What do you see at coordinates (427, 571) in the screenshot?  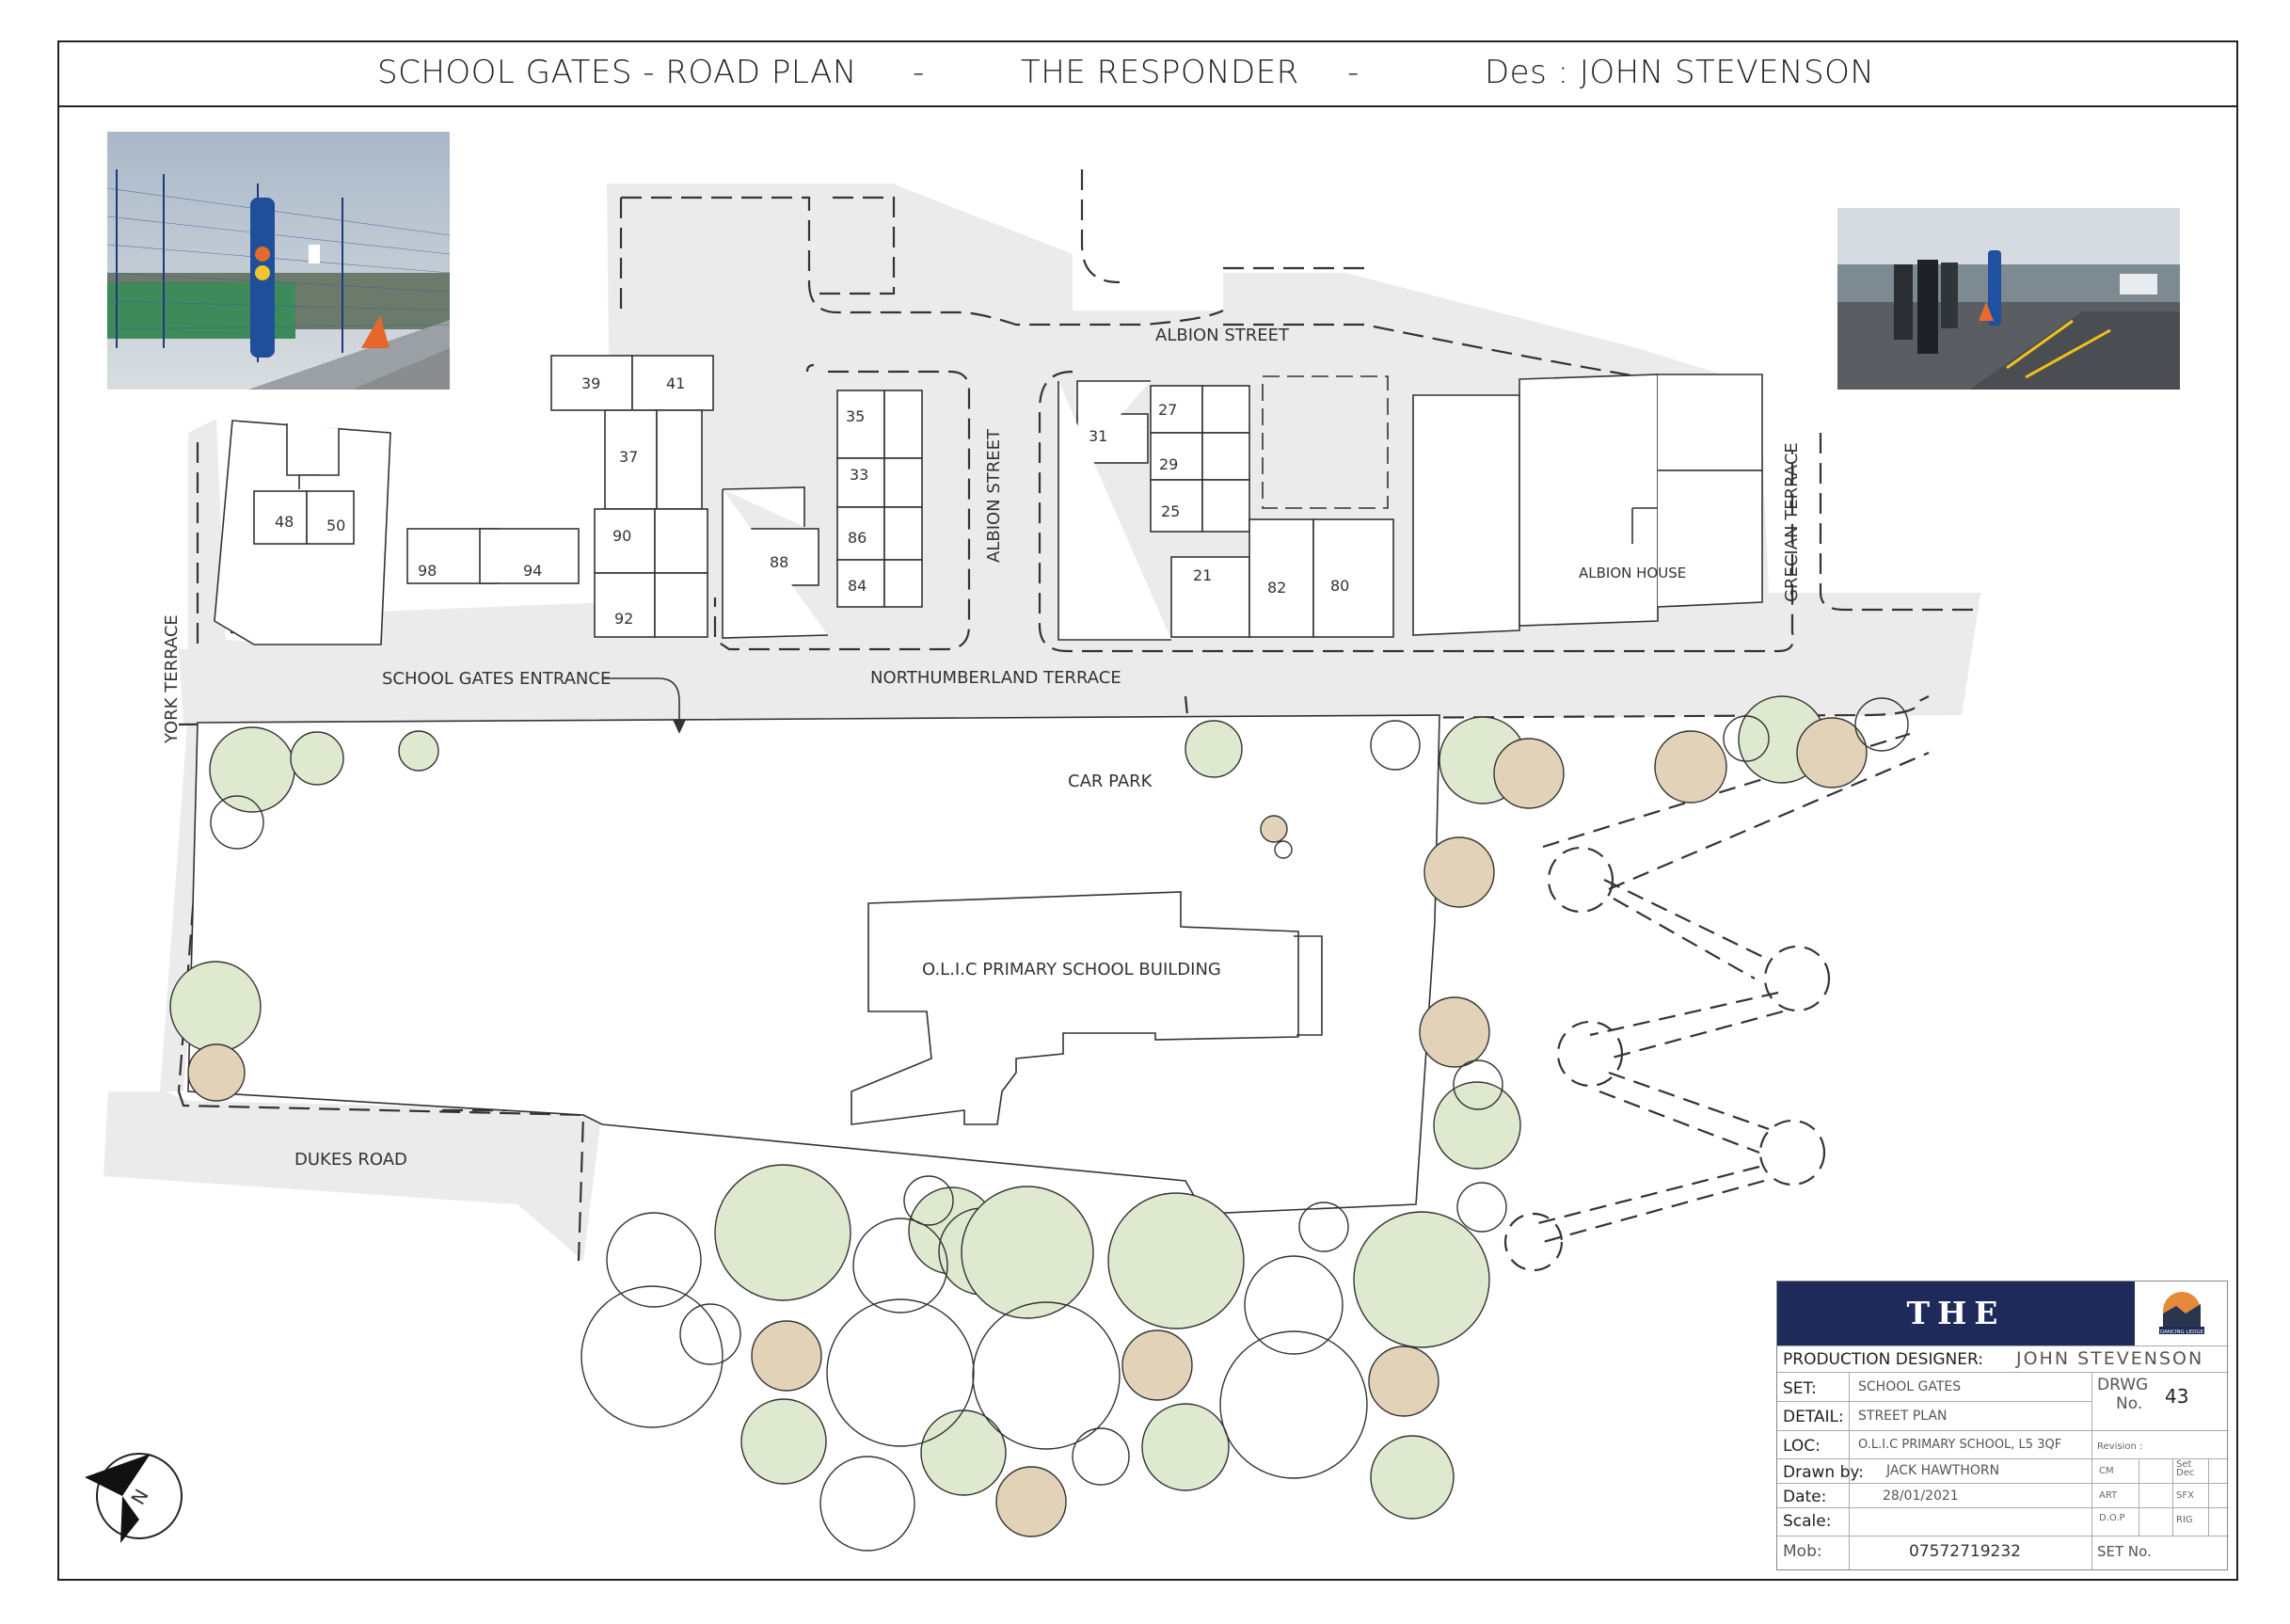 I see `house-number: 98` at bounding box center [427, 571].